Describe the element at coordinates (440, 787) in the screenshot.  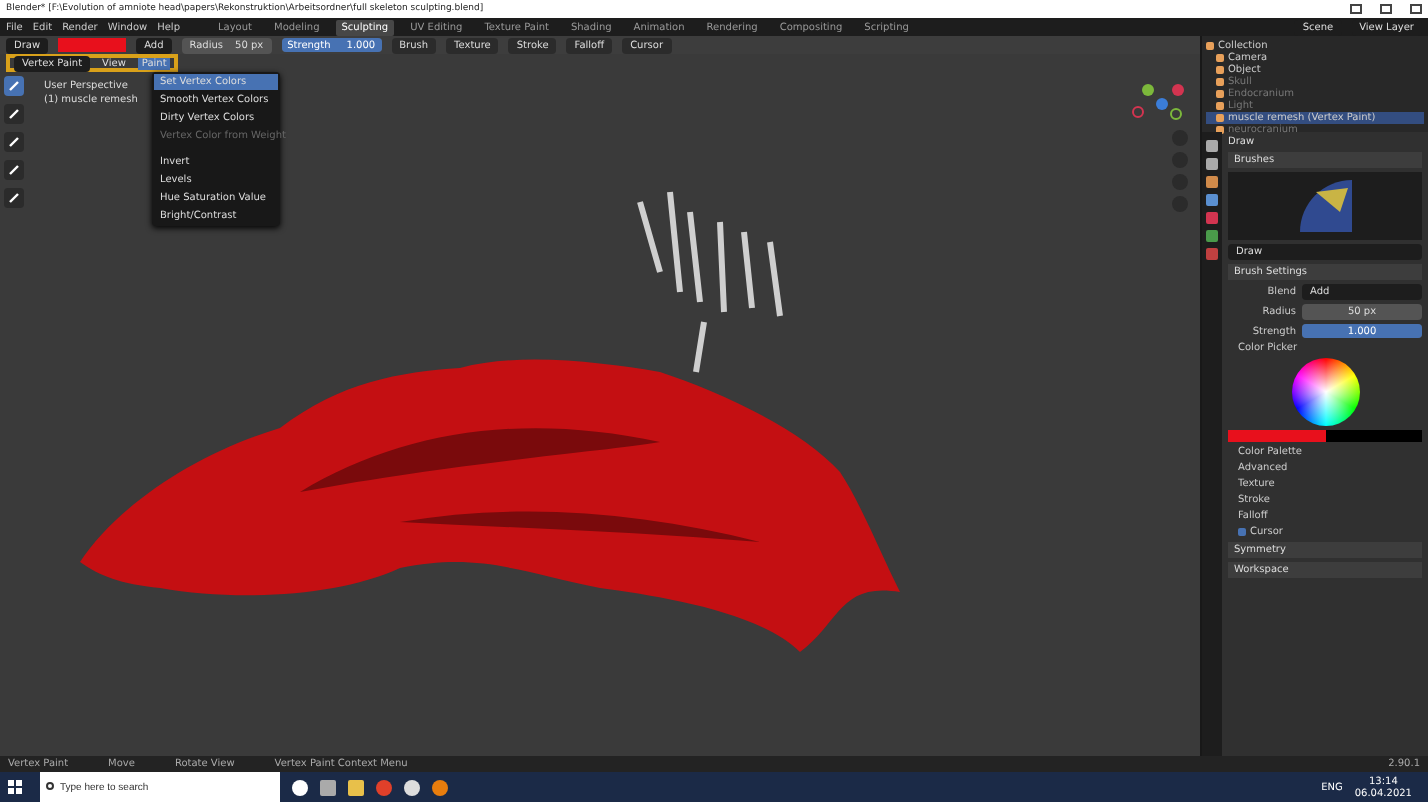
I see `blender-icon` at that location.